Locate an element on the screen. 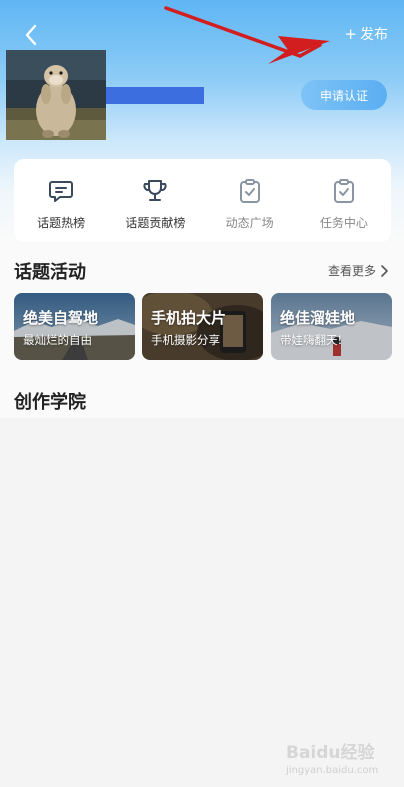 Image resolution: width=404 pixels, height=787 pixels. trophy-icon is located at coordinates (155, 190).